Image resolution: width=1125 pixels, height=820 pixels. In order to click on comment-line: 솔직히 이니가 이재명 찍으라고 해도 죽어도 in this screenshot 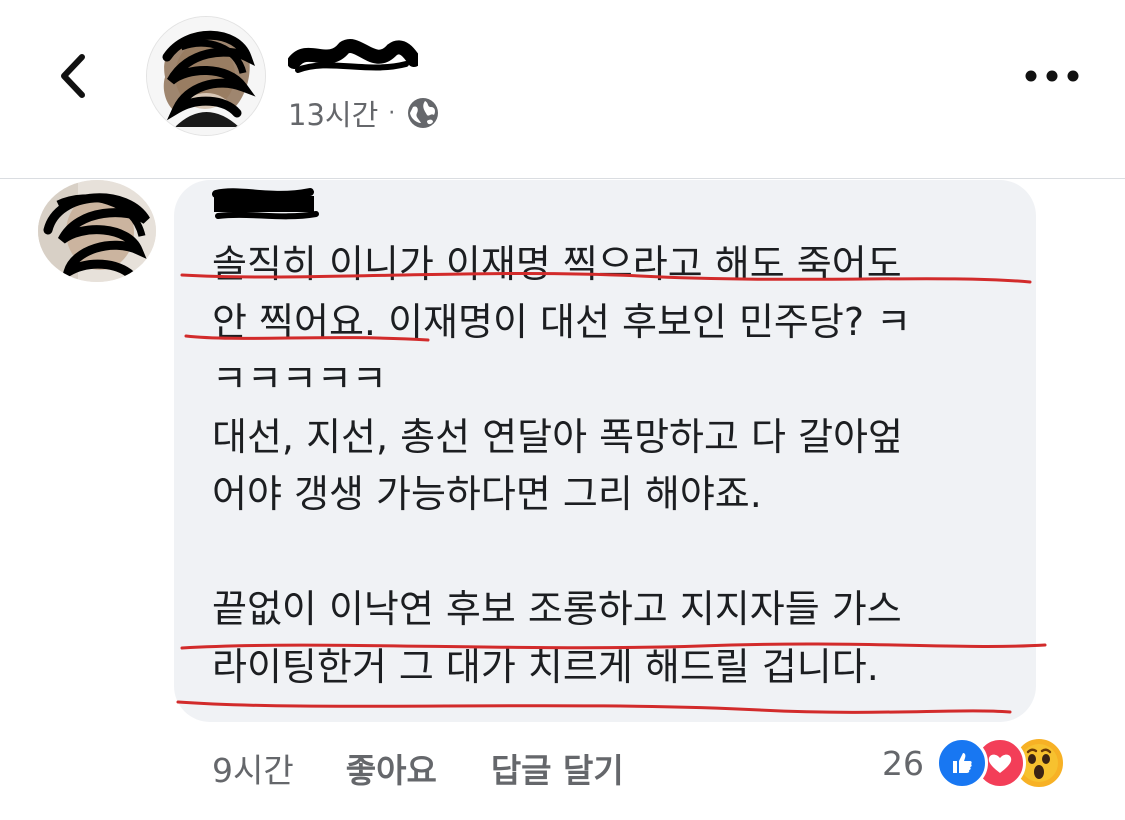, I will do `click(557, 264)`.